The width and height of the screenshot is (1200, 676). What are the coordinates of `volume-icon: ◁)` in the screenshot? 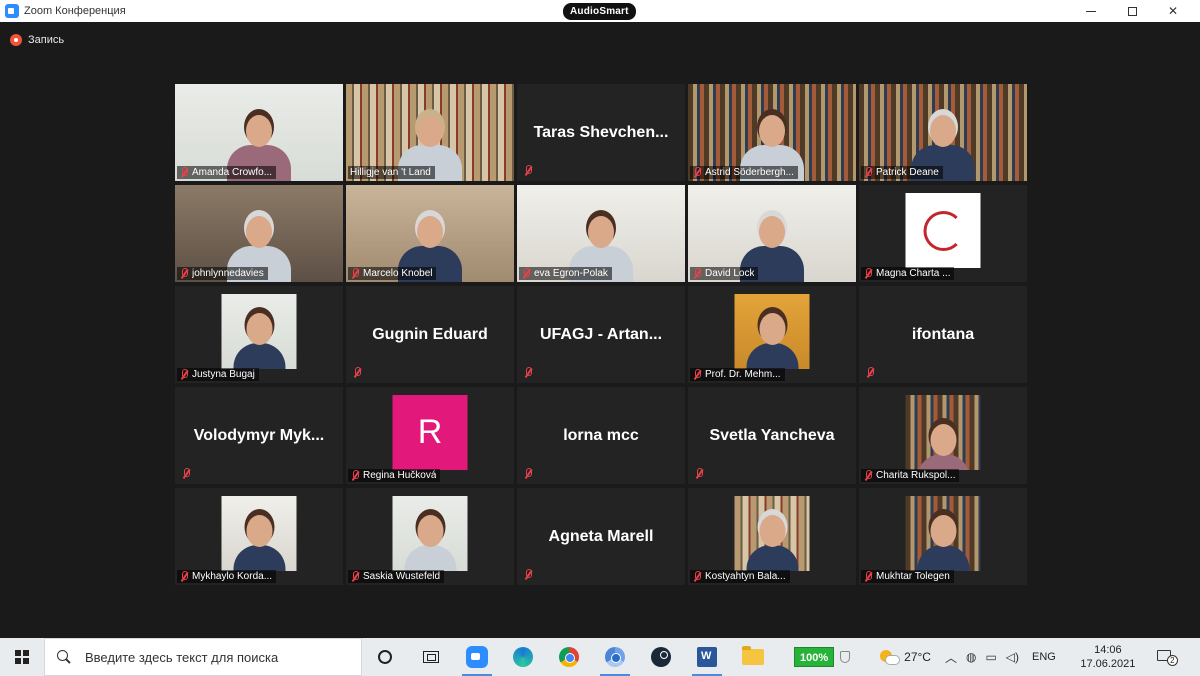 It's located at (1012, 657).